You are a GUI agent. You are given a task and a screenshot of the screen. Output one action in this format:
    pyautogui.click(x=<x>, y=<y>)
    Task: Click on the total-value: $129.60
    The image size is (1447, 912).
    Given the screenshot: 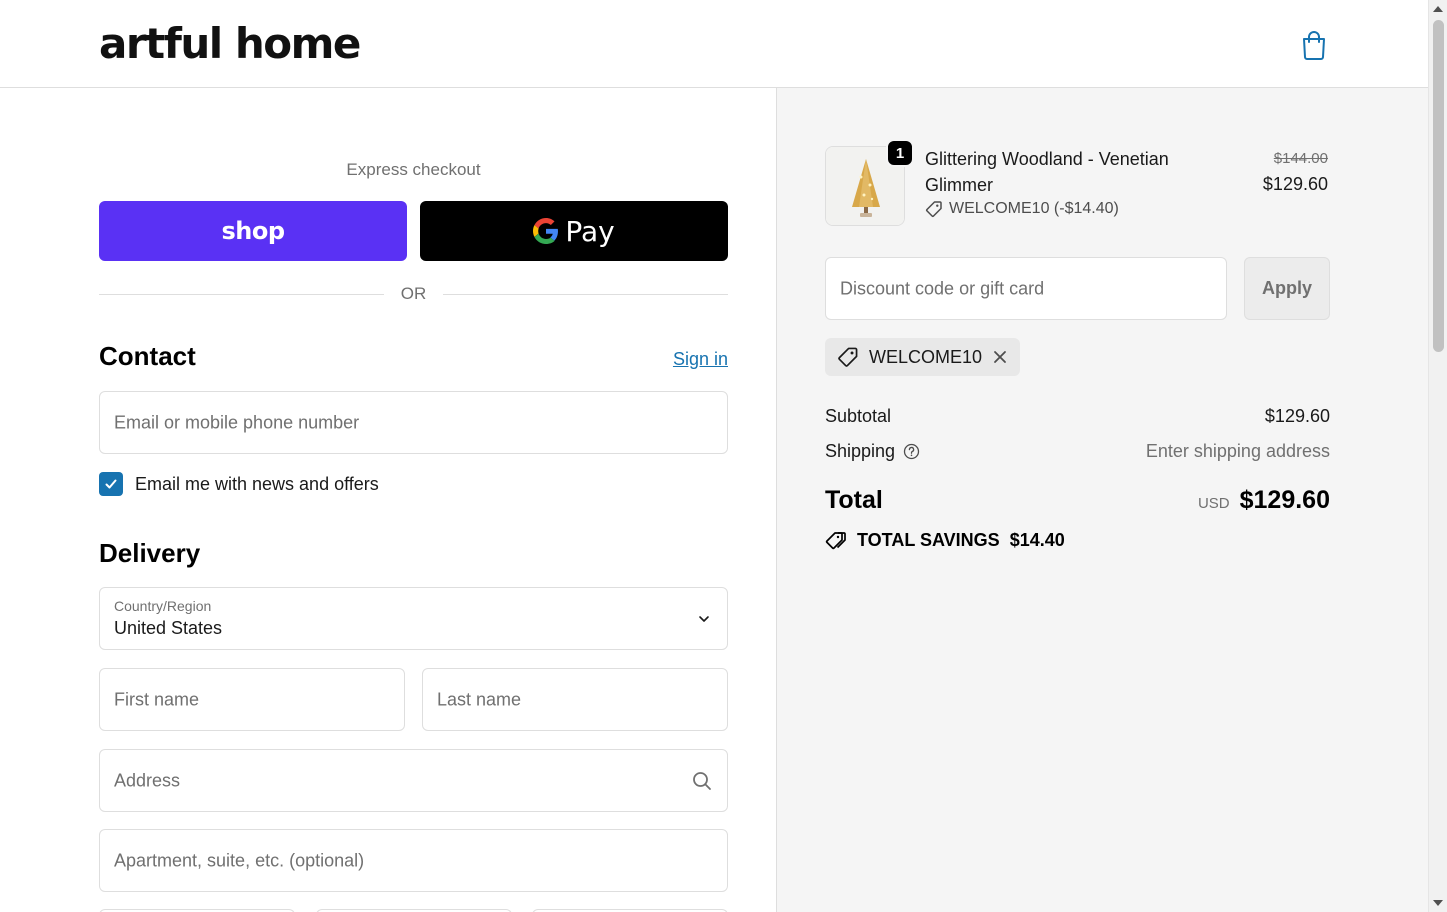 What is the action you would take?
    pyautogui.click(x=1284, y=500)
    